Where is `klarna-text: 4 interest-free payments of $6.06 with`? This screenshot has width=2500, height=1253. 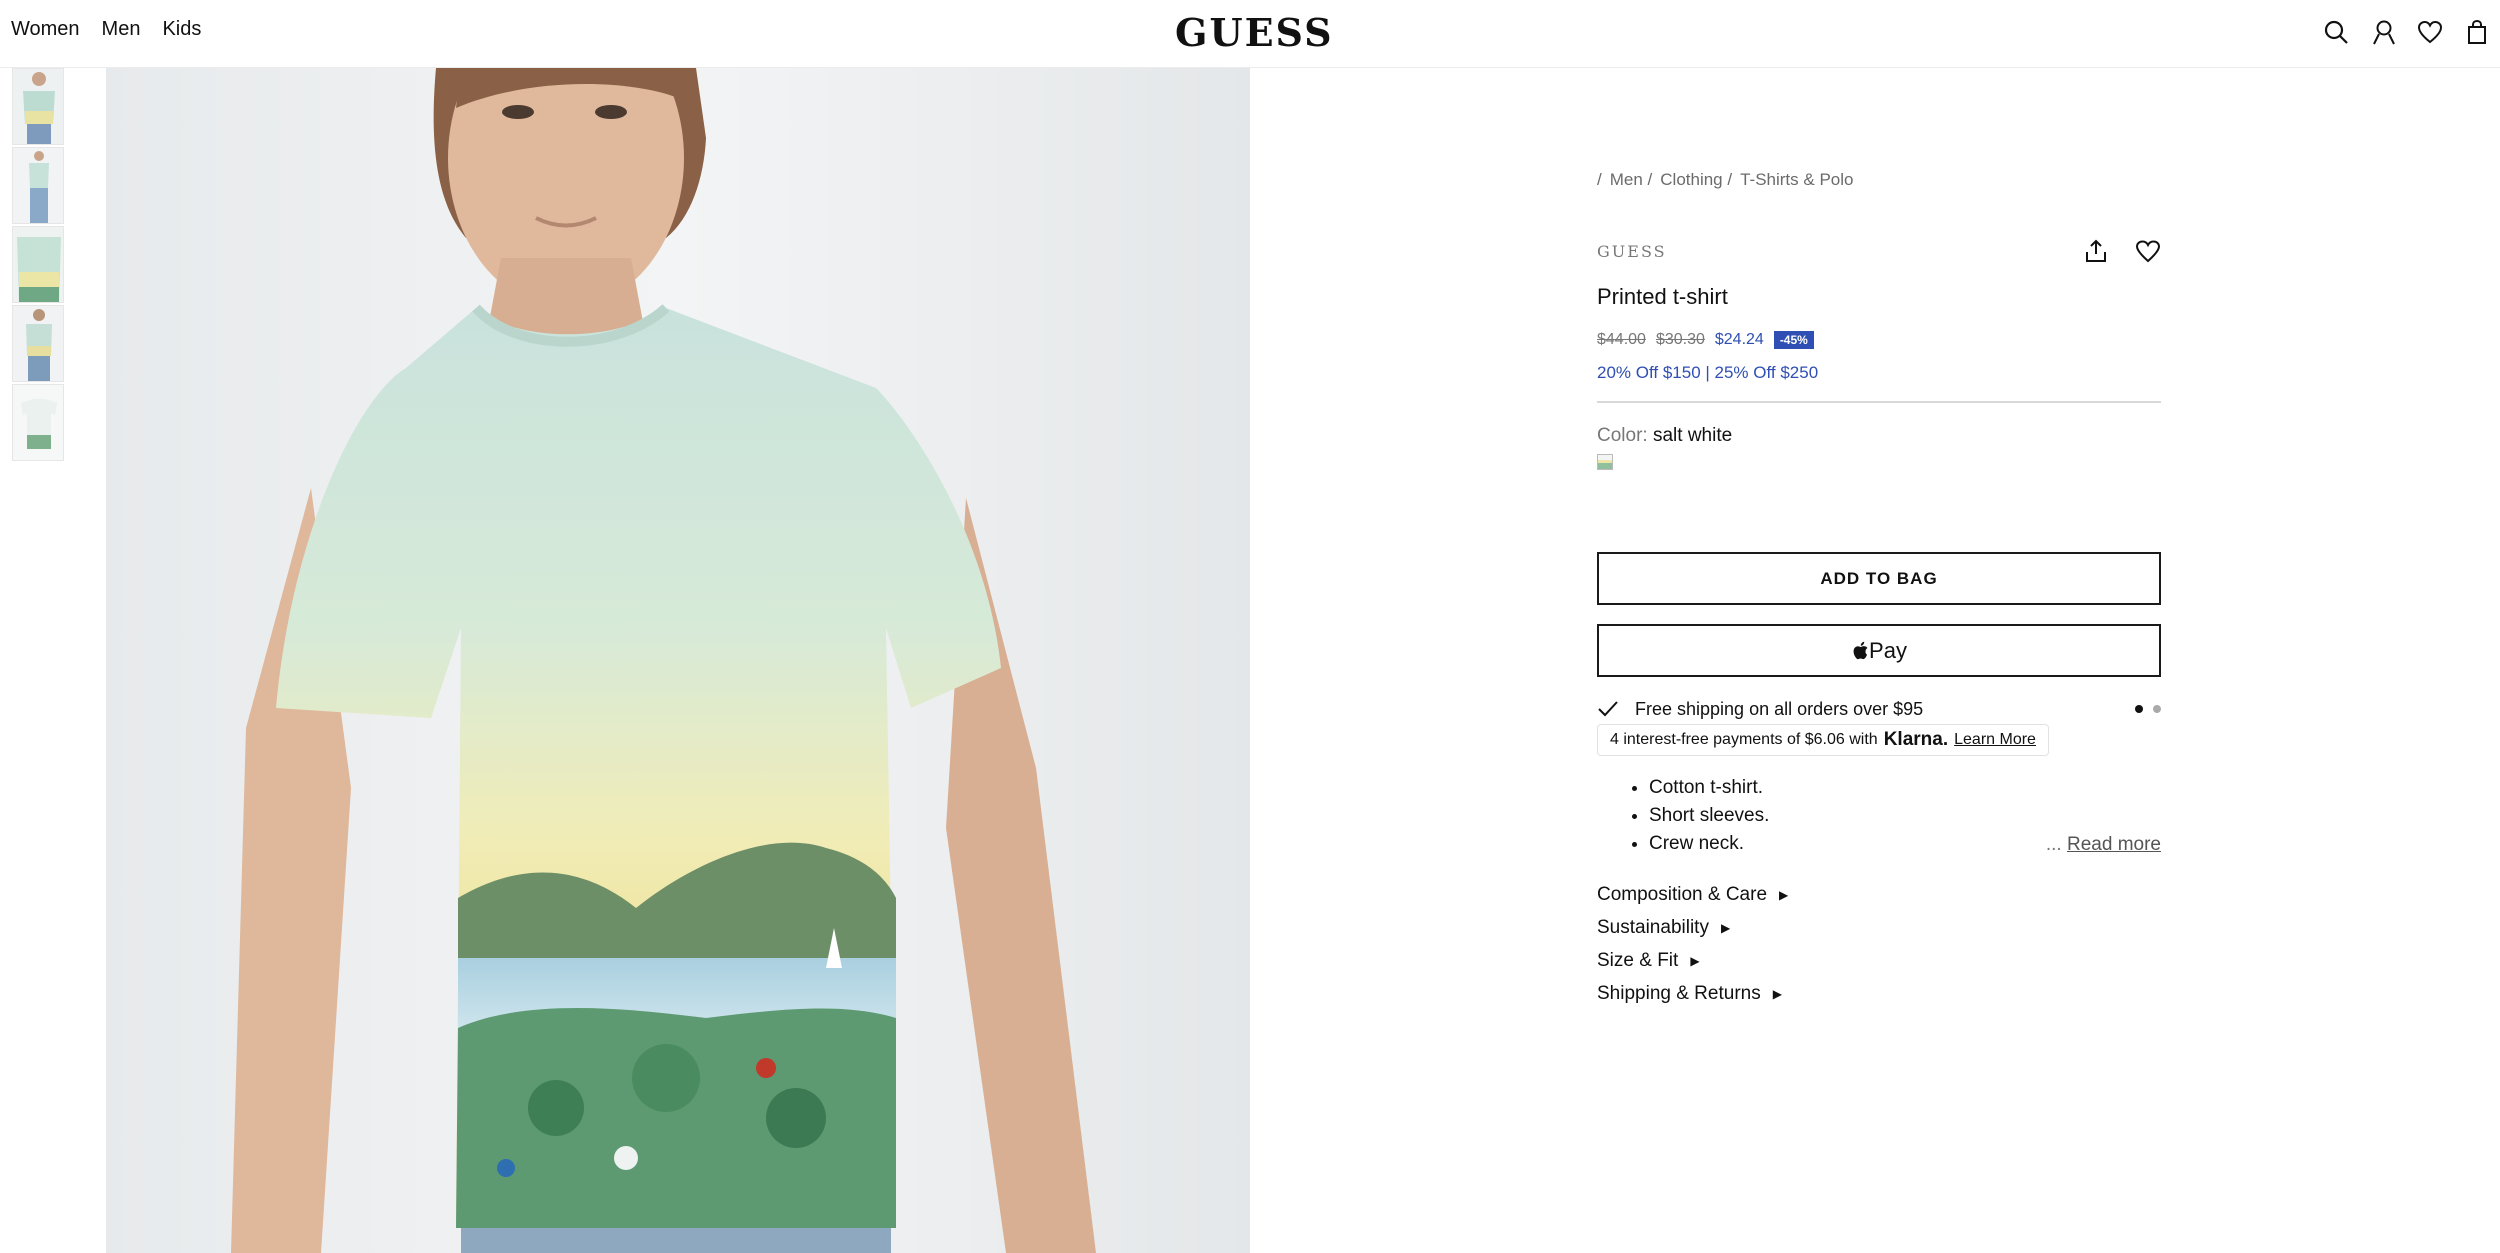 klarna-text: 4 interest-free payments of $6.06 with is located at coordinates (1744, 739).